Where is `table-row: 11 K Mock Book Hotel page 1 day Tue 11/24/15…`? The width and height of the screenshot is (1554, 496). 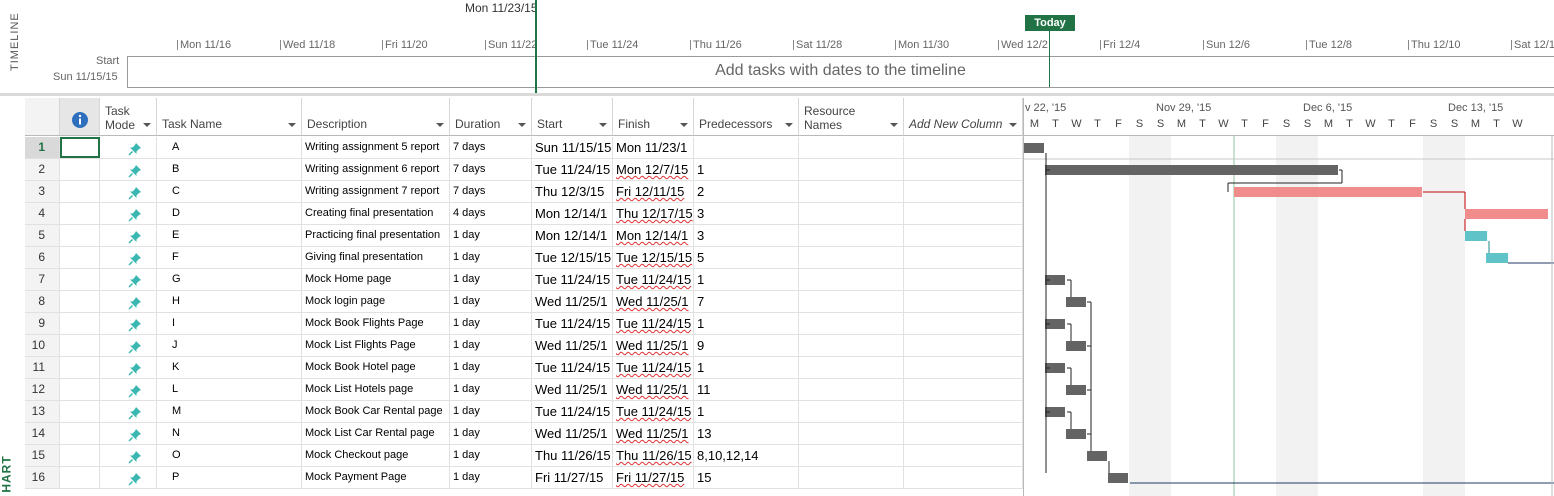 table-row: 11 K Mock Book Hotel page 1 day Tue 11/24/15… is located at coordinates (524, 368).